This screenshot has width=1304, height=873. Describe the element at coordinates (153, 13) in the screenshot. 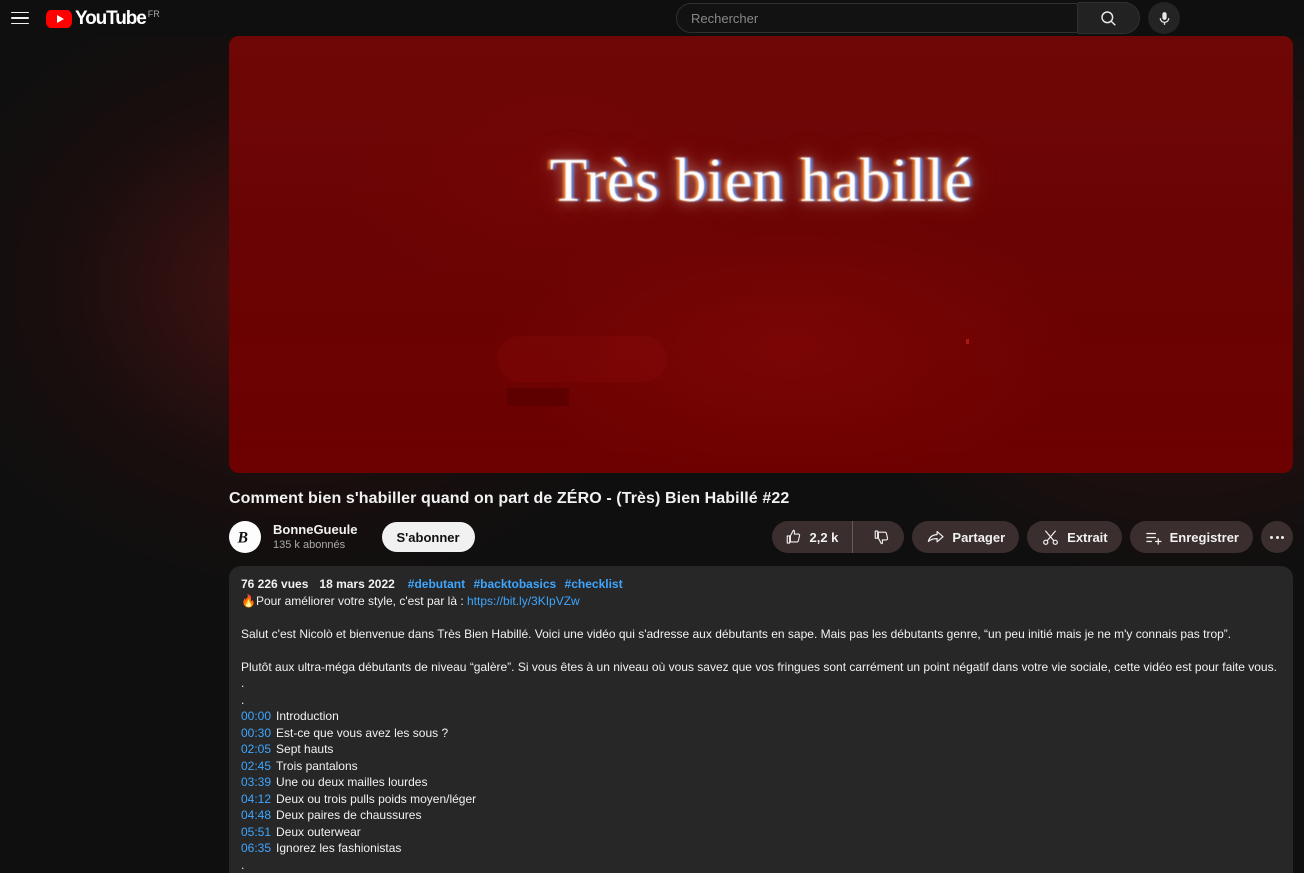

I see `youtube-country-code: FR` at that location.